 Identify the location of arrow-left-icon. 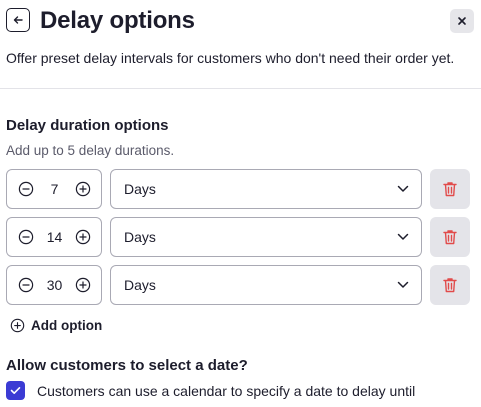
(18, 20).